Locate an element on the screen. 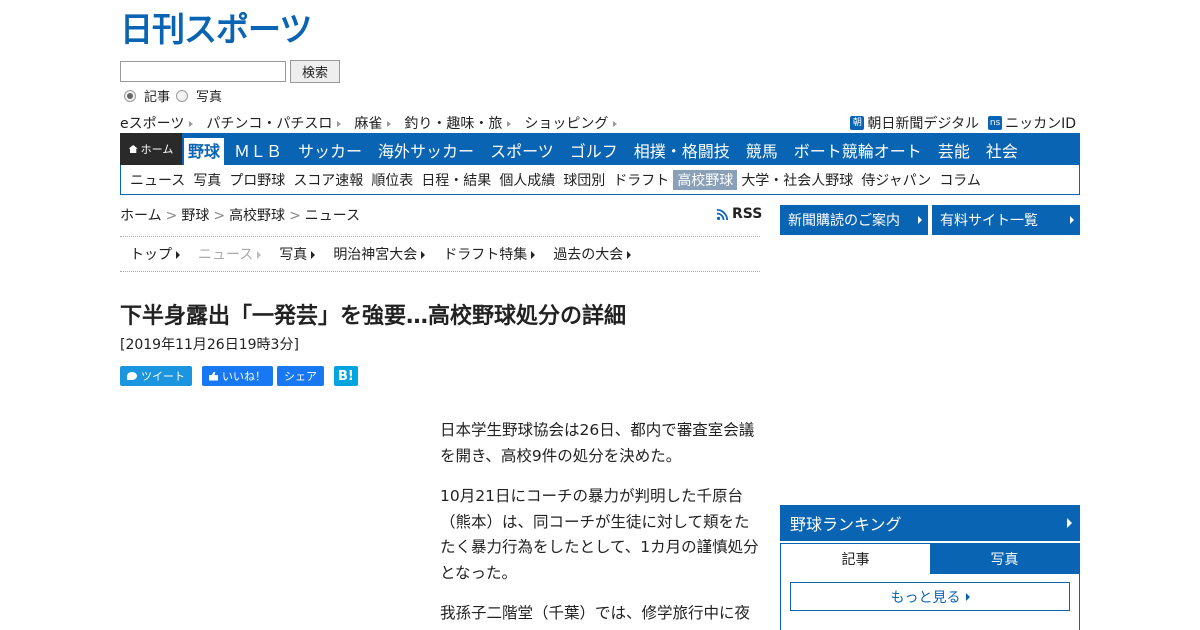 The image size is (1200, 630). article-tab-news: ニュース is located at coordinates (230, 254).